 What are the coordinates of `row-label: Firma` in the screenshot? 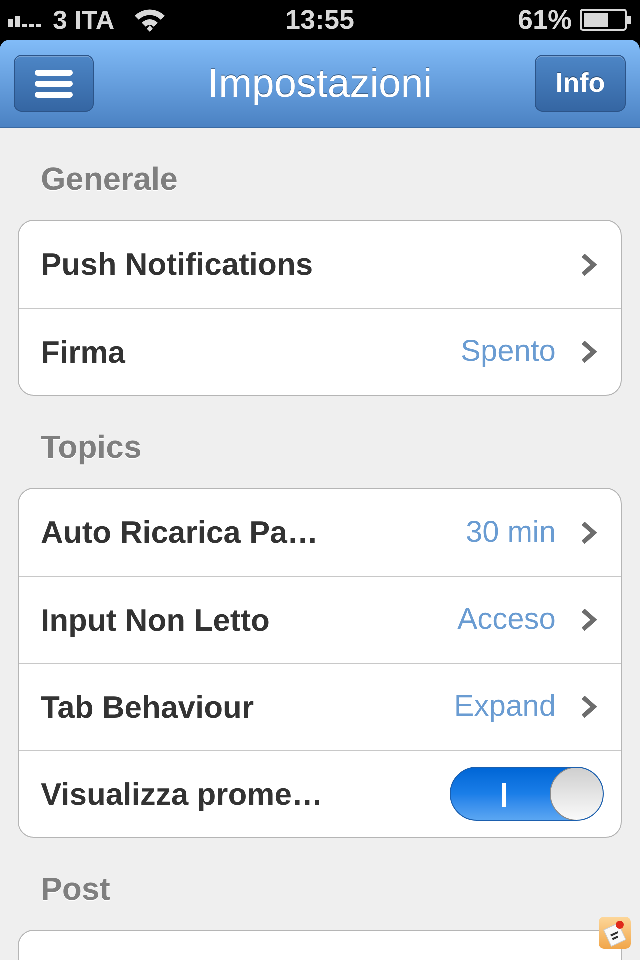 It's located at (83, 352).